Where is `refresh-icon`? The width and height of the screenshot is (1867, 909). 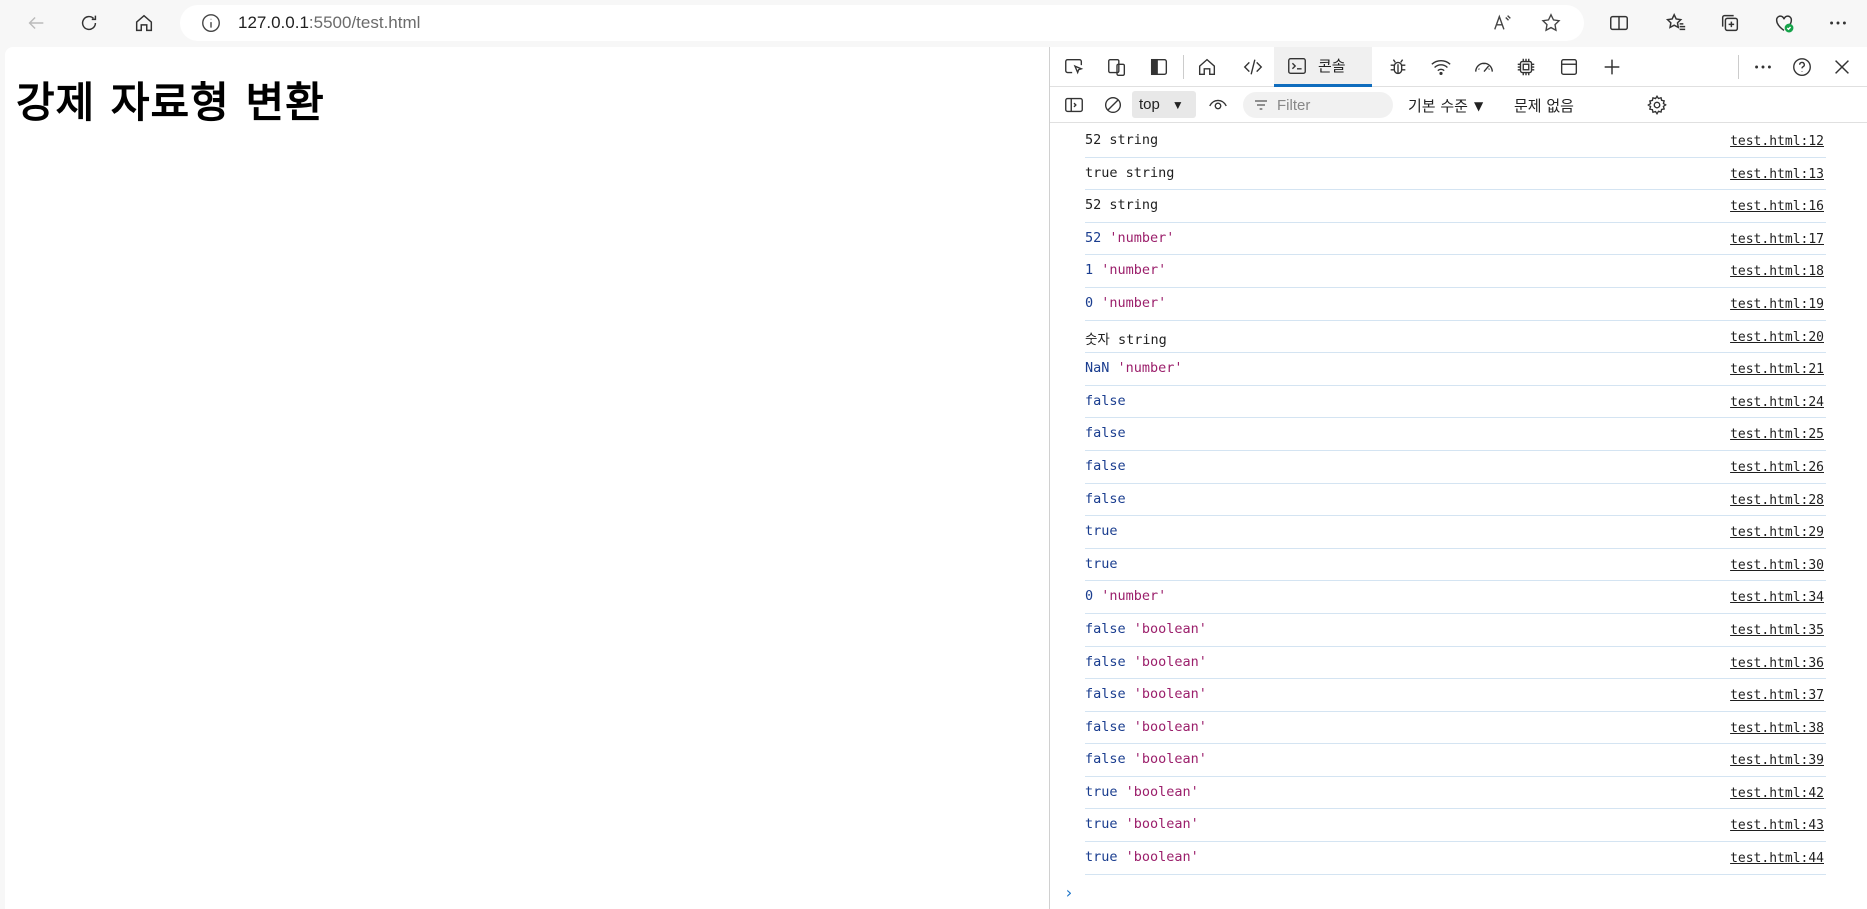
refresh-icon is located at coordinates (89, 23).